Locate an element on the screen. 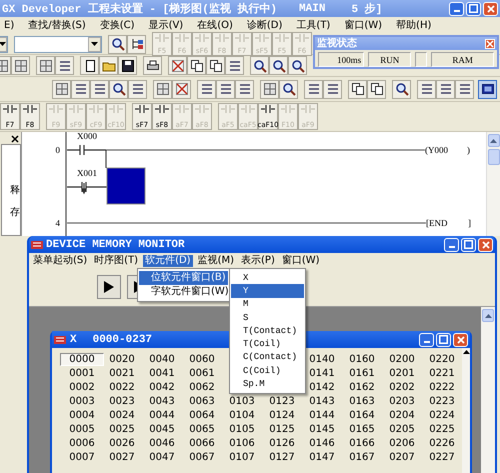 This screenshot has height=473, width=500. menu-item: C(Contact) is located at coordinates (267, 357).